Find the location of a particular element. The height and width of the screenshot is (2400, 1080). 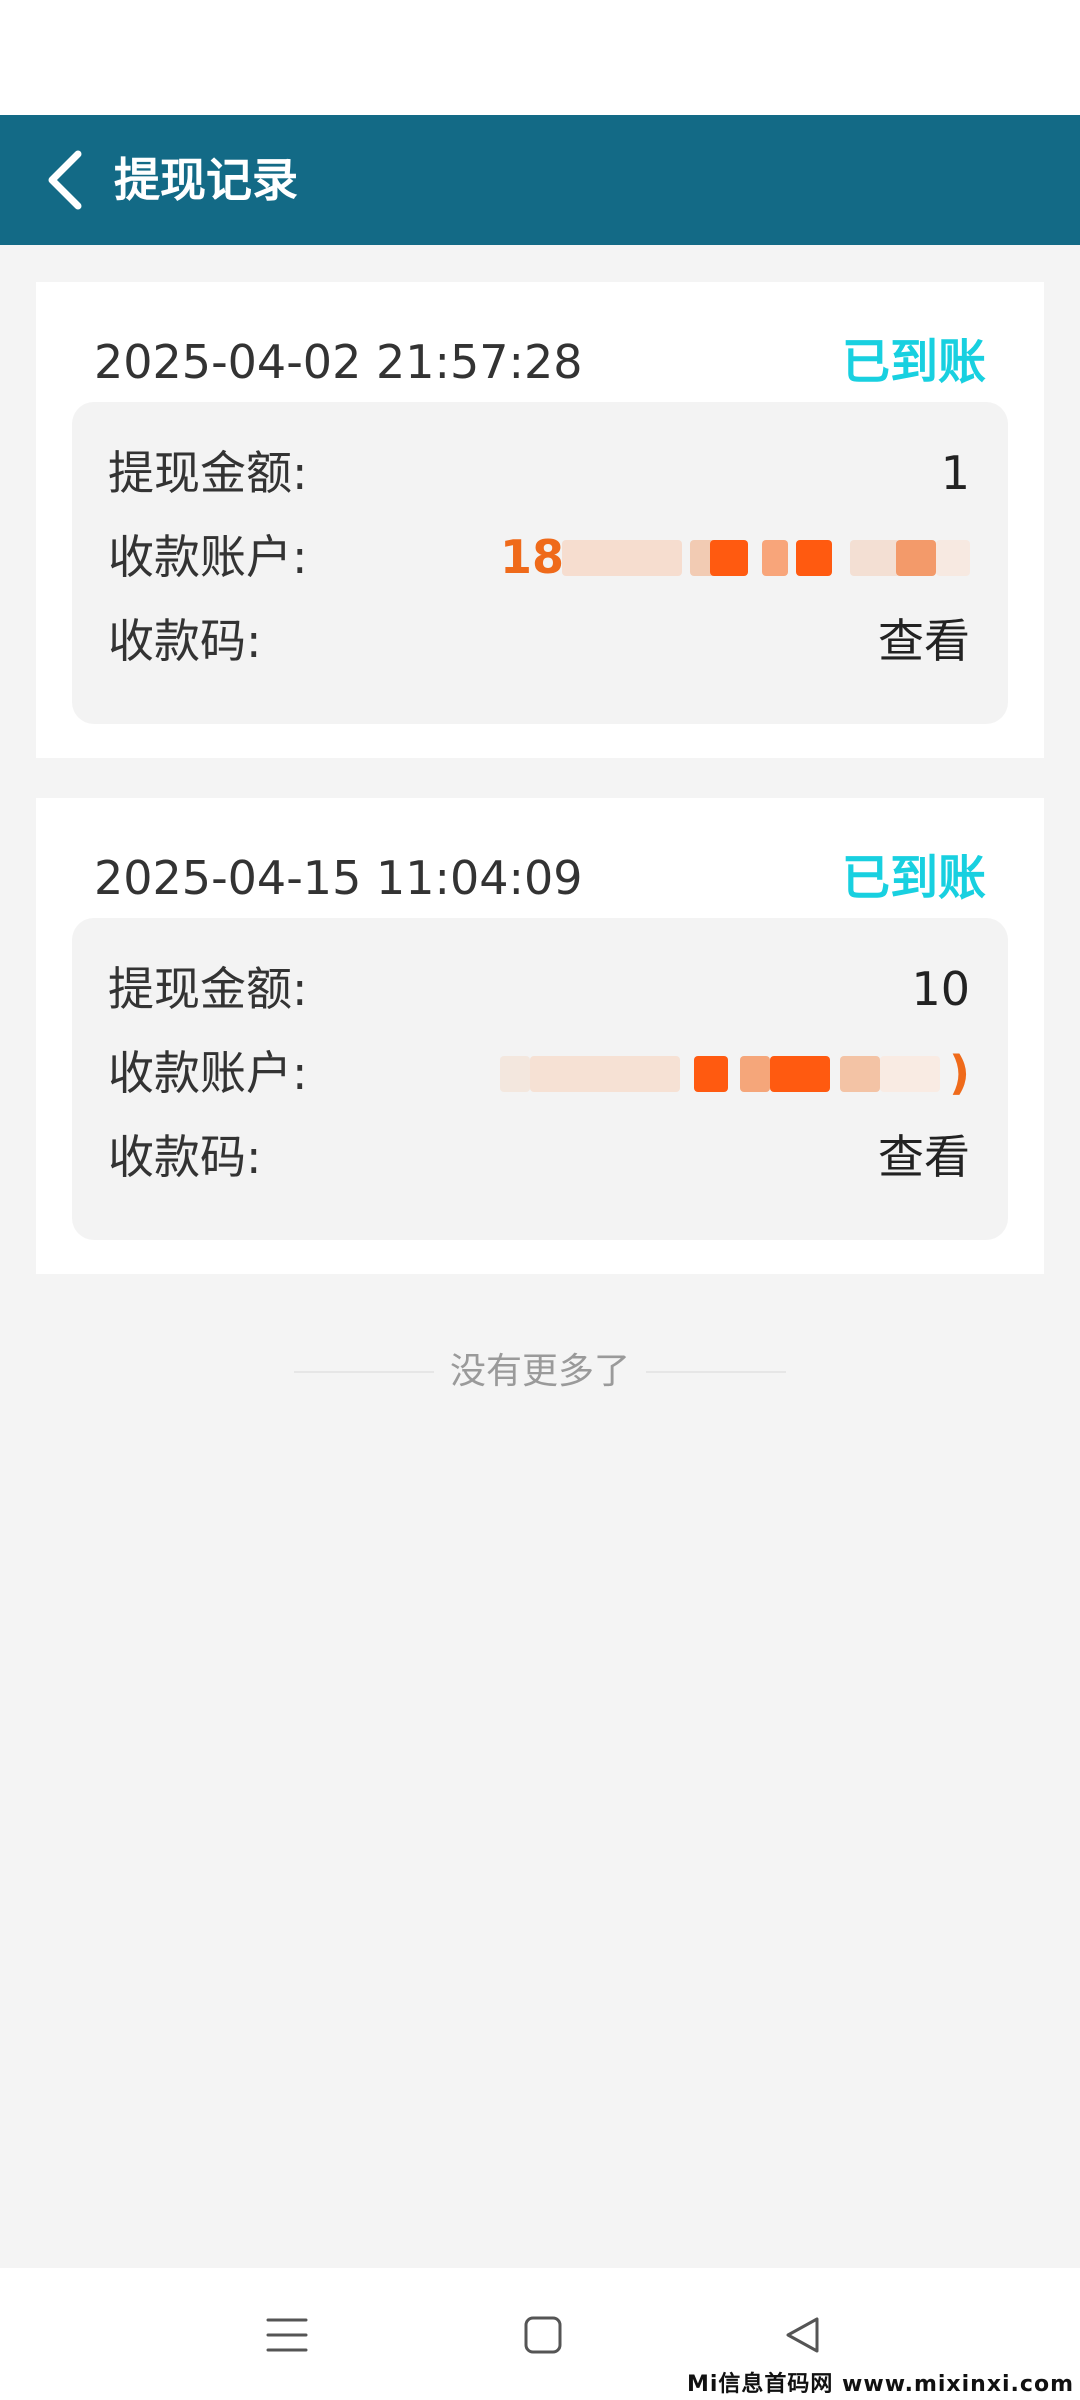

account-value: 18 is located at coordinates (532, 558).